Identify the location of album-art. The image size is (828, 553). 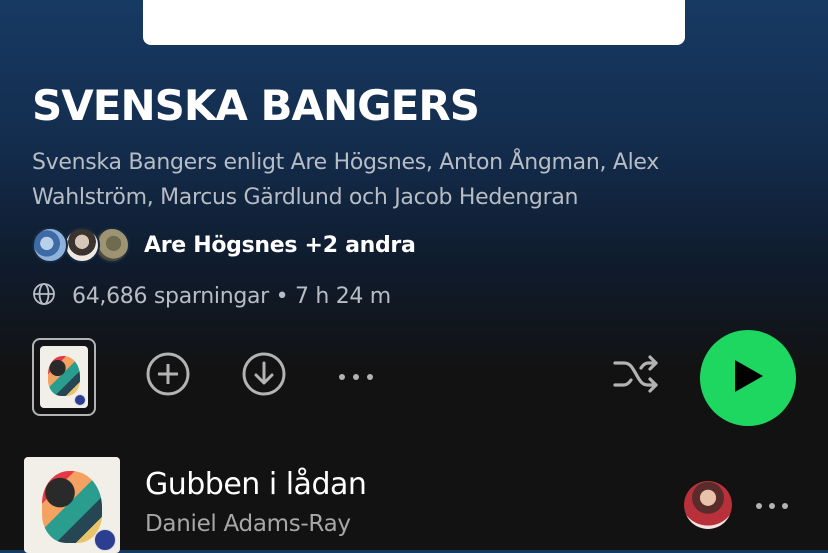
(64, 377).